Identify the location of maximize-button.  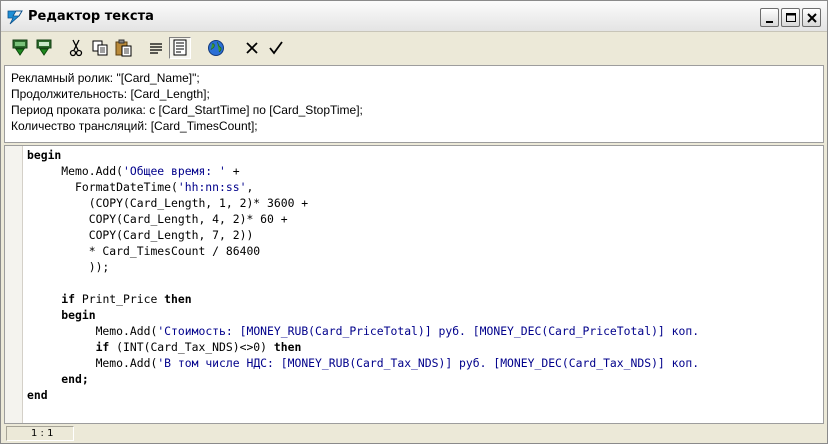
(790, 17).